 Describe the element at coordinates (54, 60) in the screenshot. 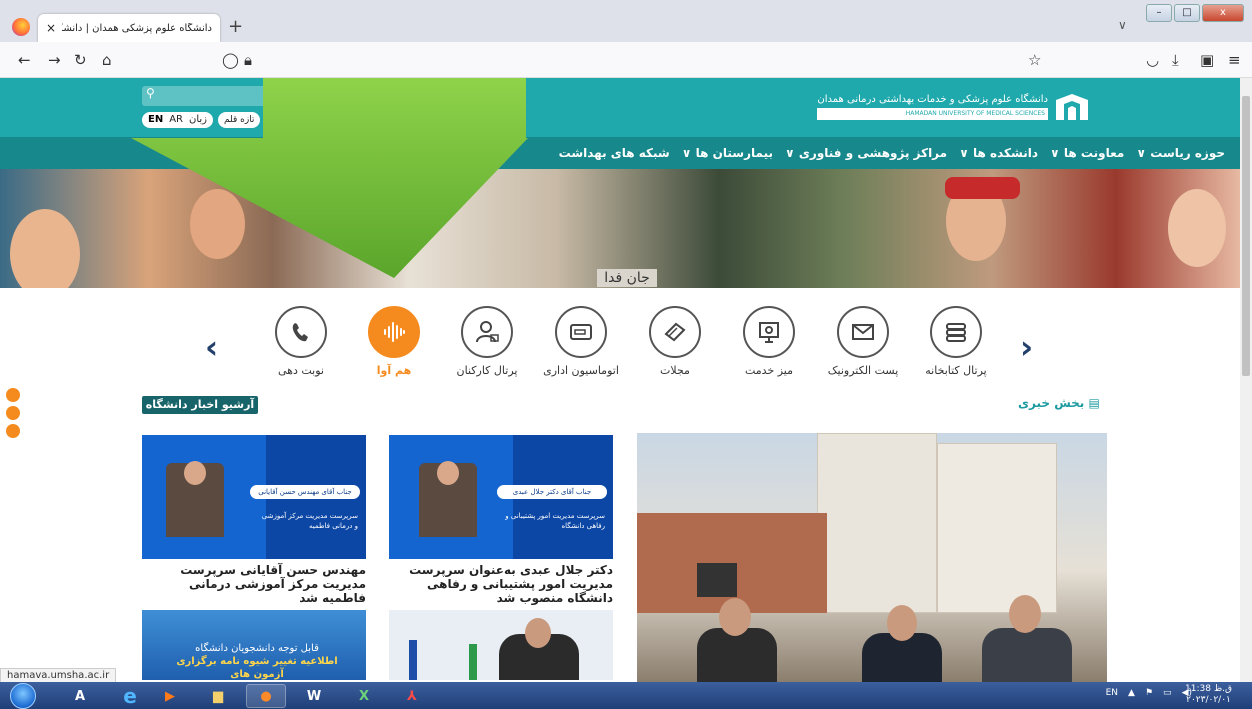

I see `forward-icon: →` at that location.